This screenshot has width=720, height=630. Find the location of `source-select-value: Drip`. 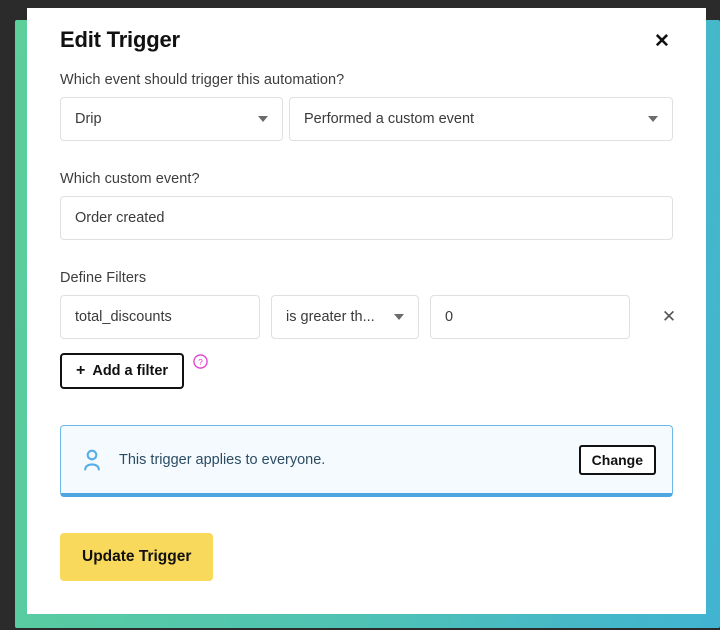

source-select-value: Drip is located at coordinates (88, 119).